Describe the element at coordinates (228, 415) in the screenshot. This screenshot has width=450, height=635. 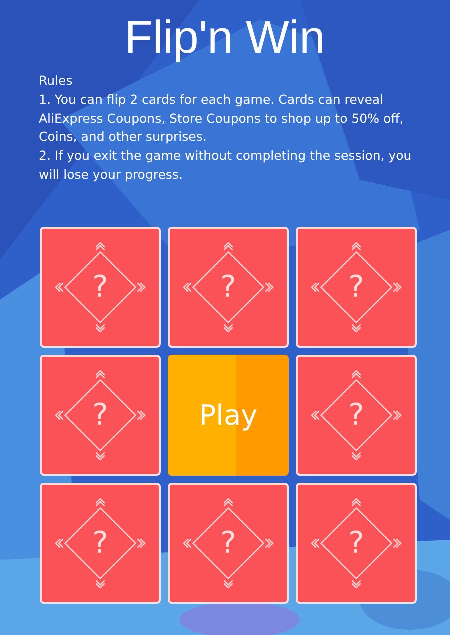
I see `play-button: Play` at that location.